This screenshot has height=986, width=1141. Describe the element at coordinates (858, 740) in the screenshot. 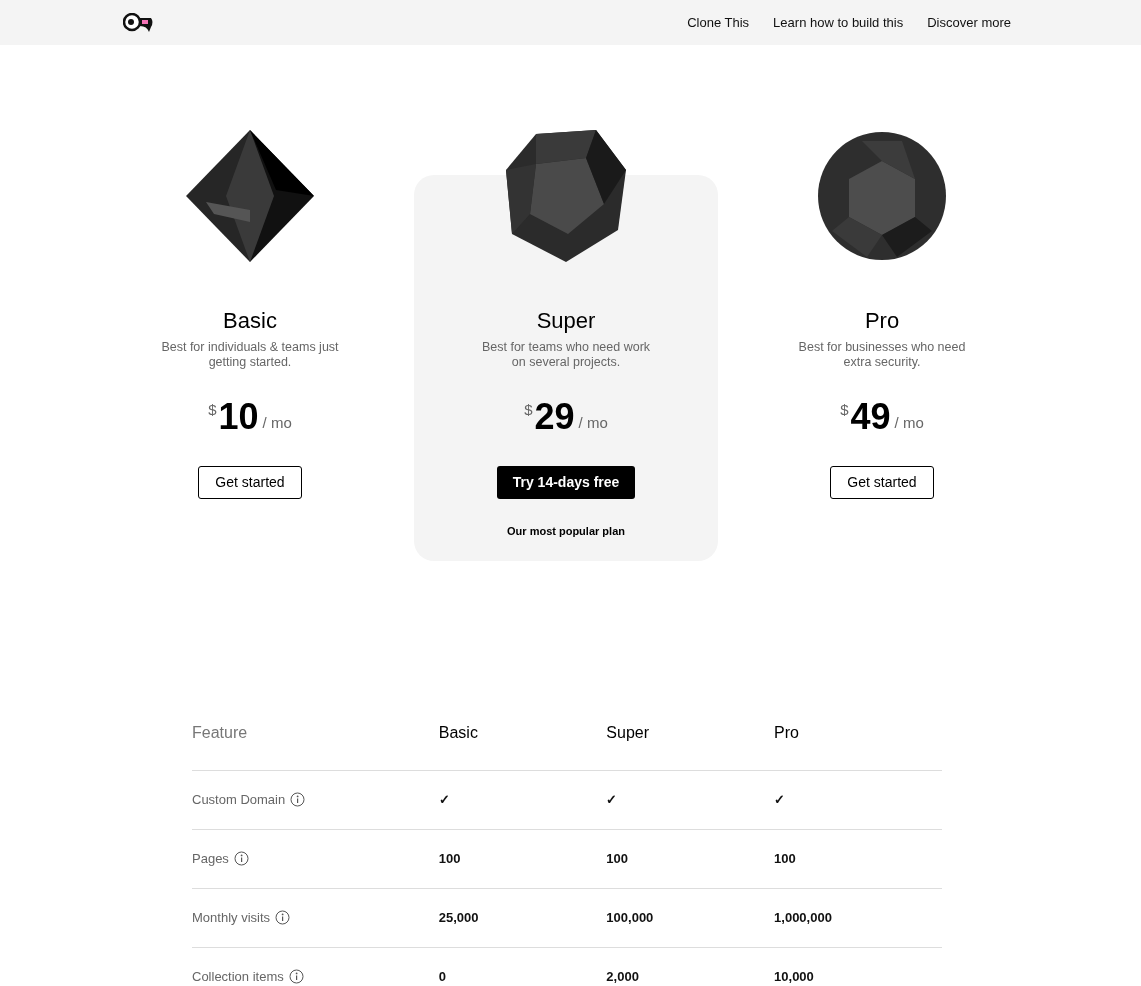

I see `column-header: Pro` at that location.